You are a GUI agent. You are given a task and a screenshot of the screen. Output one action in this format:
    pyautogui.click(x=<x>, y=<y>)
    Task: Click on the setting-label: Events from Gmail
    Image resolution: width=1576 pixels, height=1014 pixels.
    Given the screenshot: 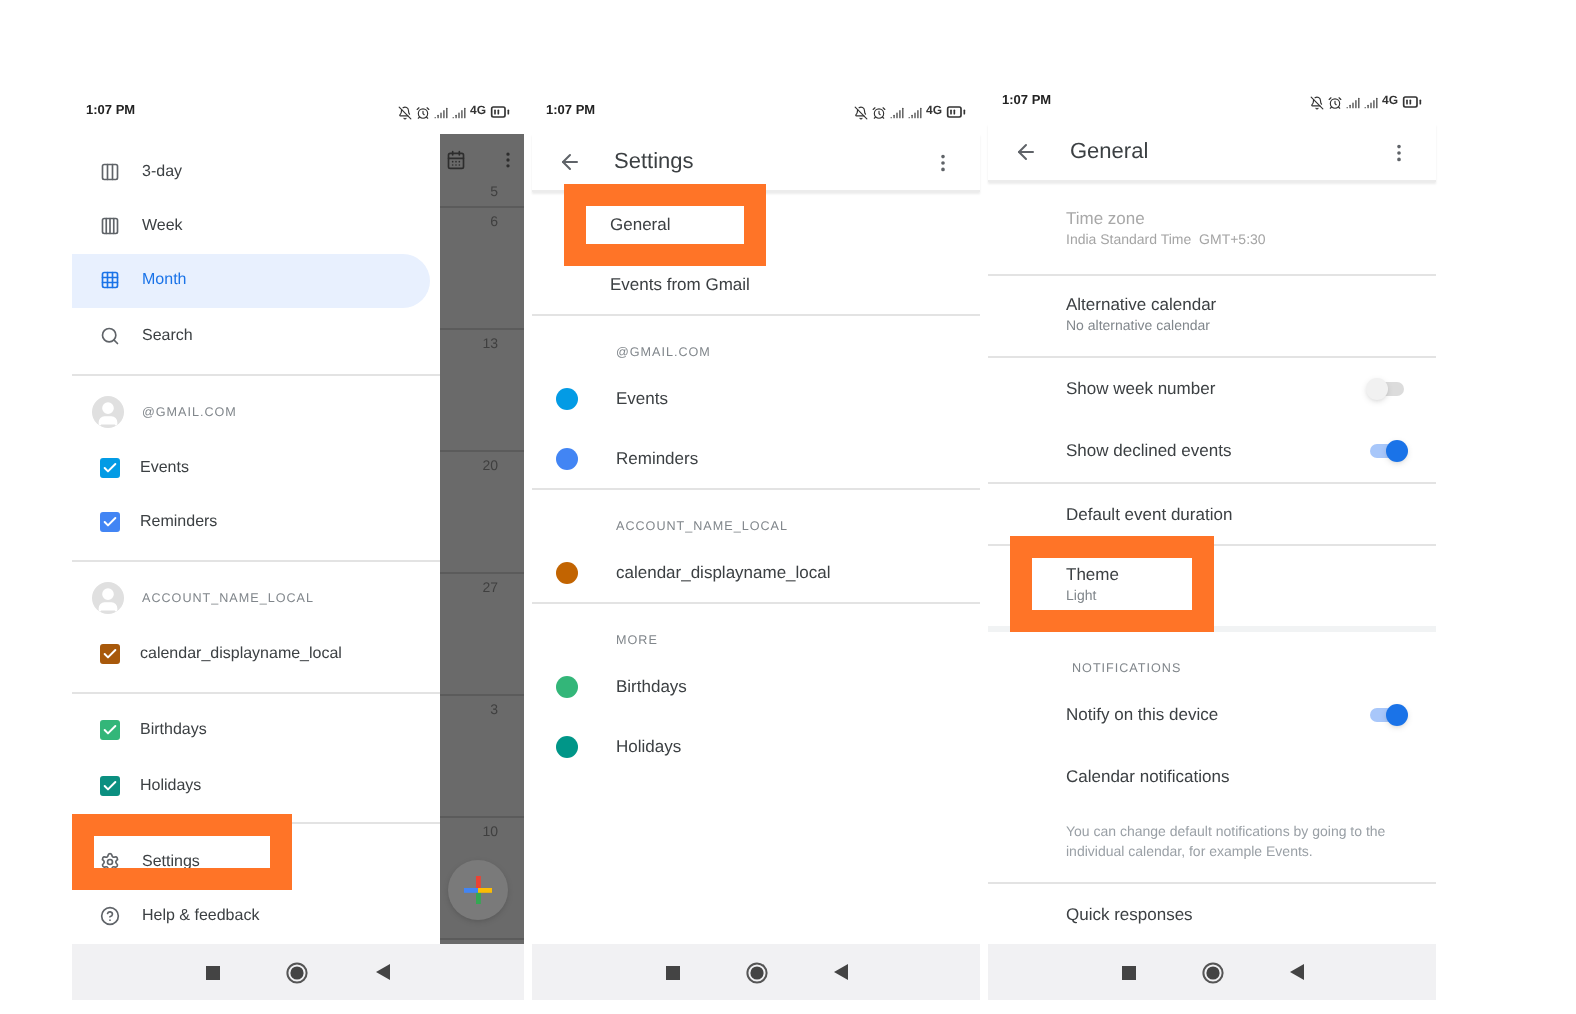 What is the action you would take?
    pyautogui.click(x=680, y=284)
    